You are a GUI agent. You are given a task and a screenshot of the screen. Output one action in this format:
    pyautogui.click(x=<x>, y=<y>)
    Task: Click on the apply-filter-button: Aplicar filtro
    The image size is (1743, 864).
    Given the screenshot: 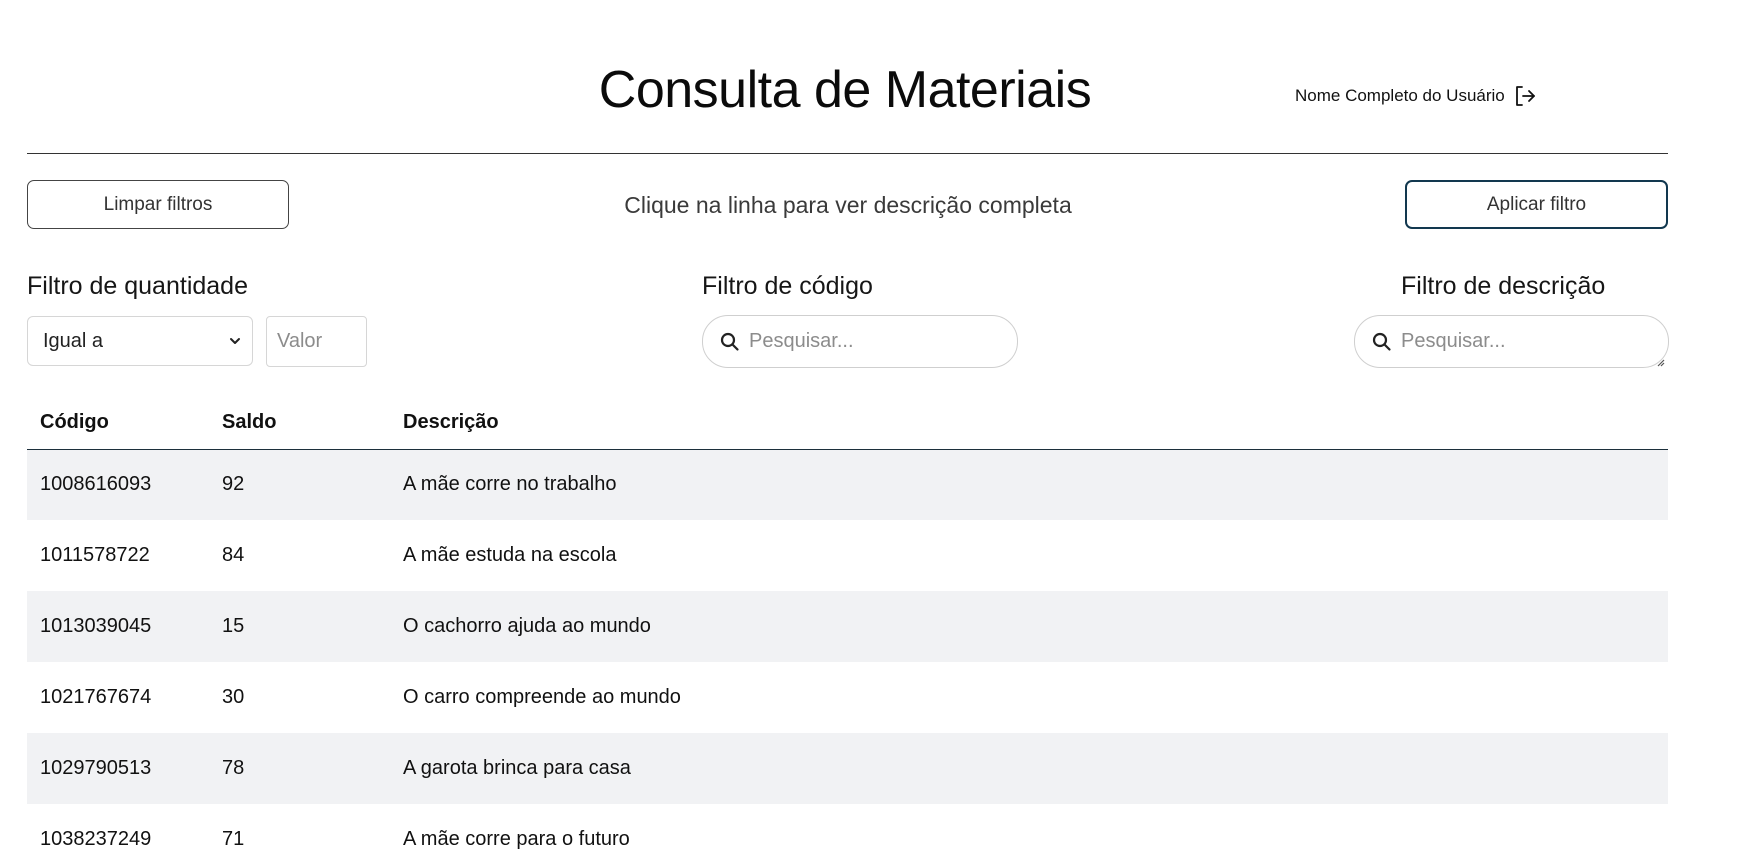 What is the action you would take?
    pyautogui.click(x=1536, y=204)
    